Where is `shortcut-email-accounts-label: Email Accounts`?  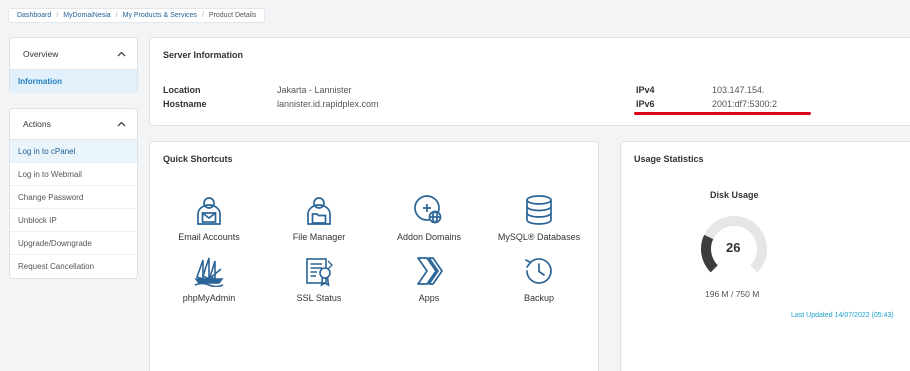 shortcut-email-accounts-label: Email Accounts is located at coordinates (209, 237).